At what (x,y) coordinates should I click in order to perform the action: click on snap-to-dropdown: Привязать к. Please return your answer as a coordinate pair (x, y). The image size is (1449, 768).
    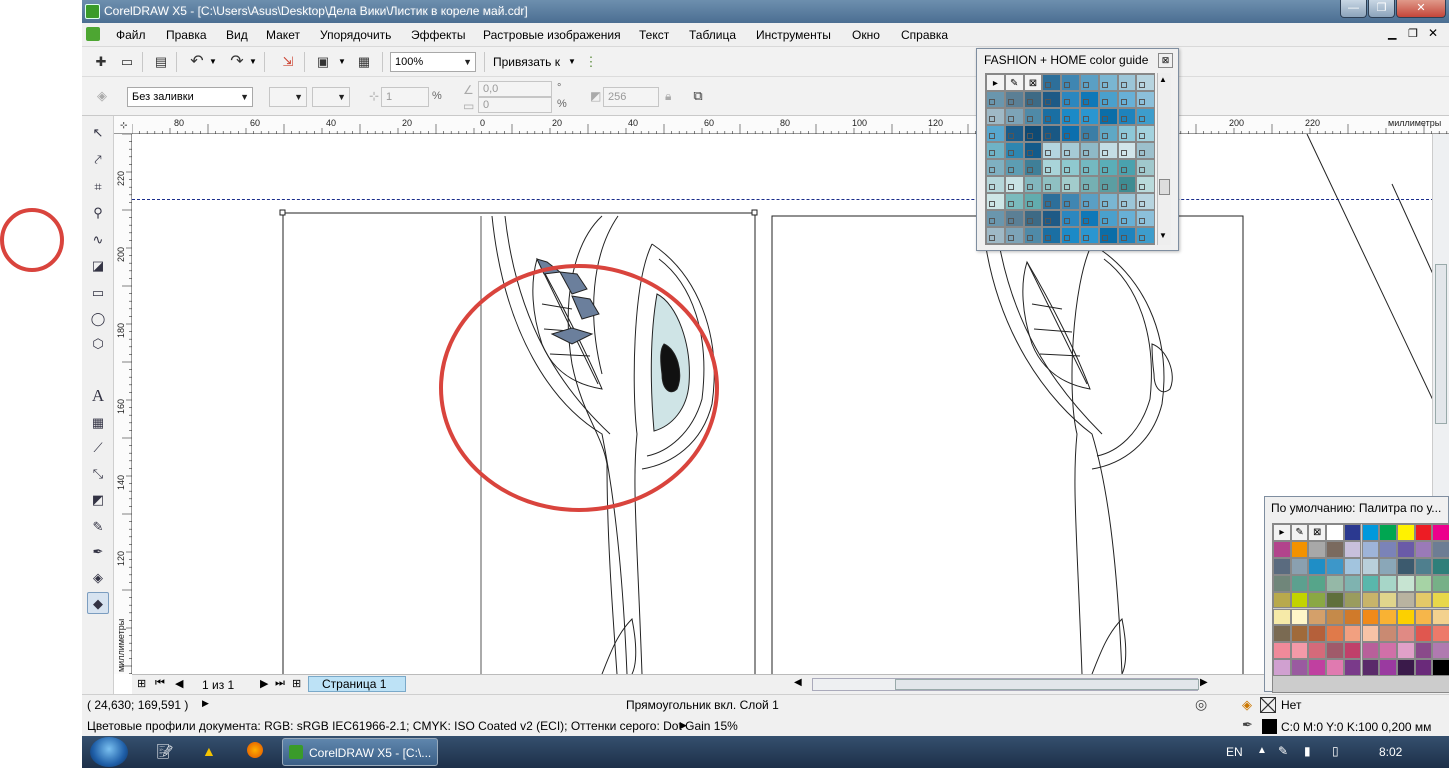
    Looking at the image, I should click on (526, 62).